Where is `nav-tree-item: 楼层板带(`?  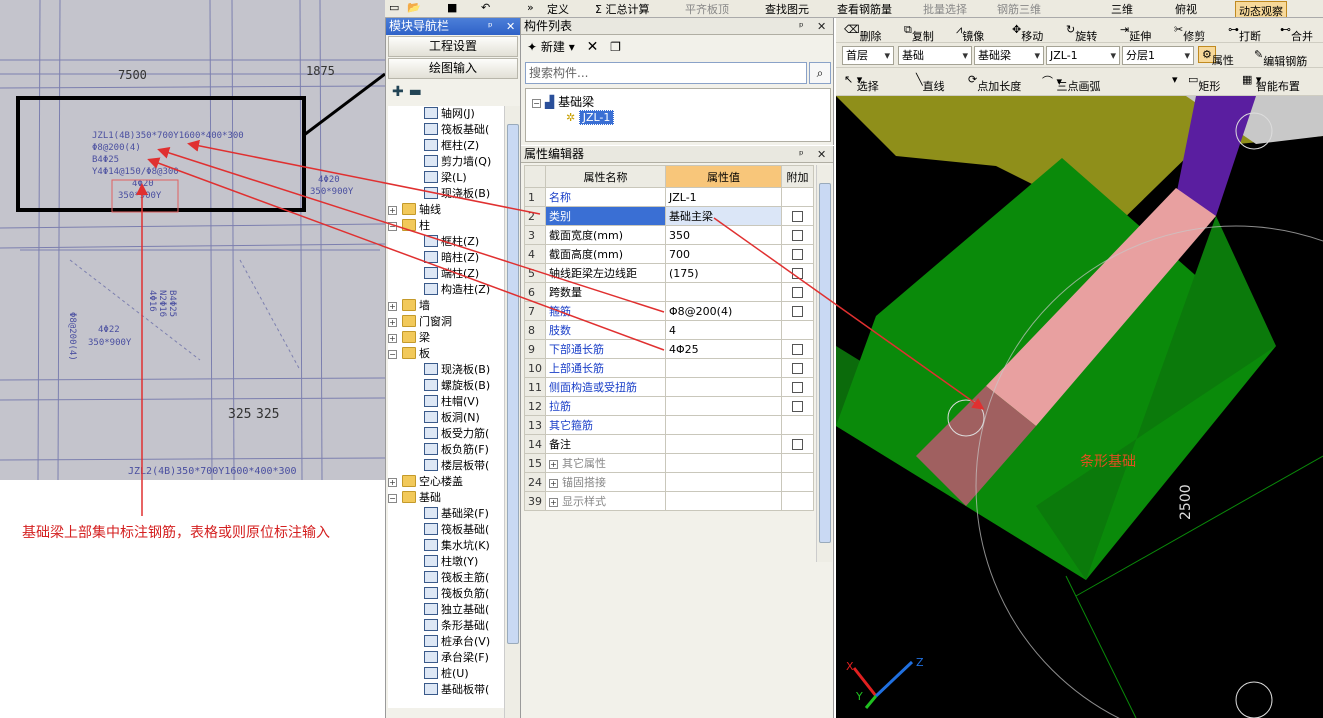
nav-tree-item: 楼层板带( is located at coordinates (446, 466).